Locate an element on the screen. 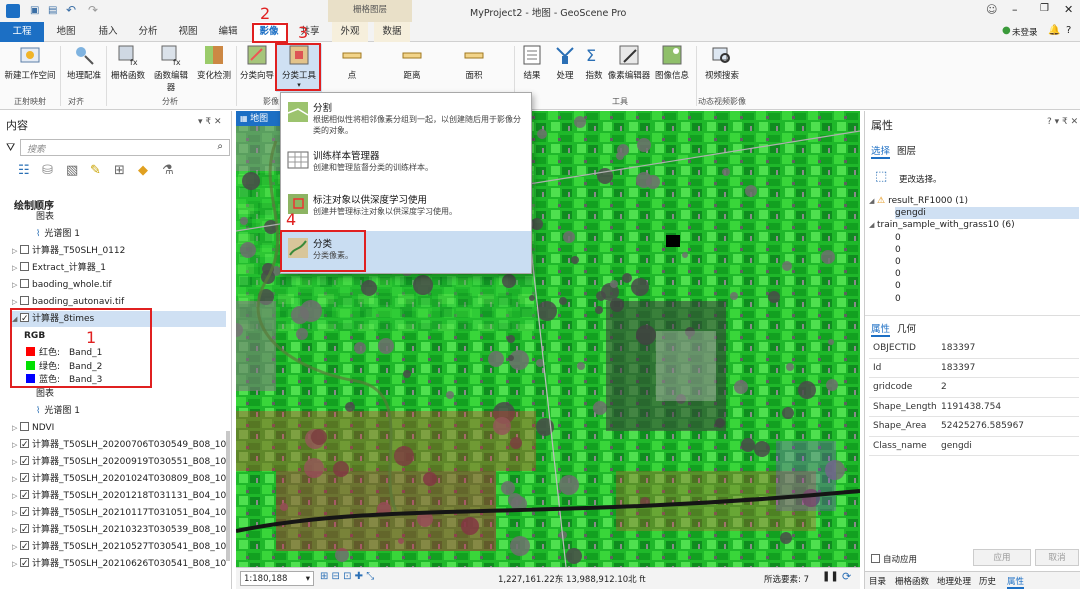 The height and width of the screenshot is (589, 1080). layer-item: ▷计算器_T50SLH_20210626T030541_B08_10r is located at coordinates (119, 564).